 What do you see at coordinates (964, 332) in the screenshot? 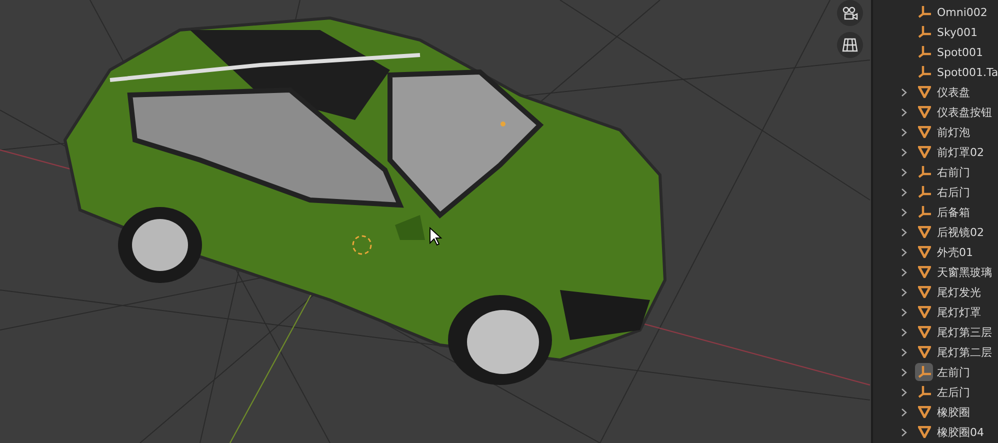
I see `object-name: 尾灯第三层` at bounding box center [964, 332].